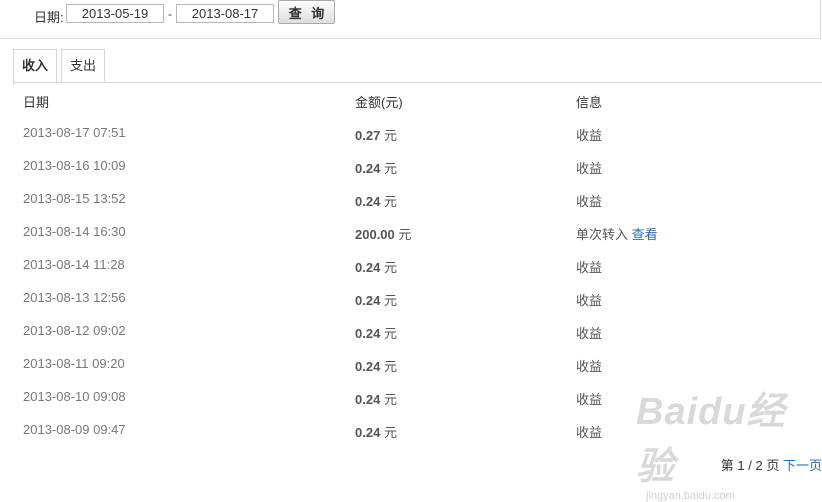  What do you see at coordinates (417, 131) in the screenshot?
I see `table-row: 2013-08-17 07:51 0.27 元 收益` at bounding box center [417, 131].